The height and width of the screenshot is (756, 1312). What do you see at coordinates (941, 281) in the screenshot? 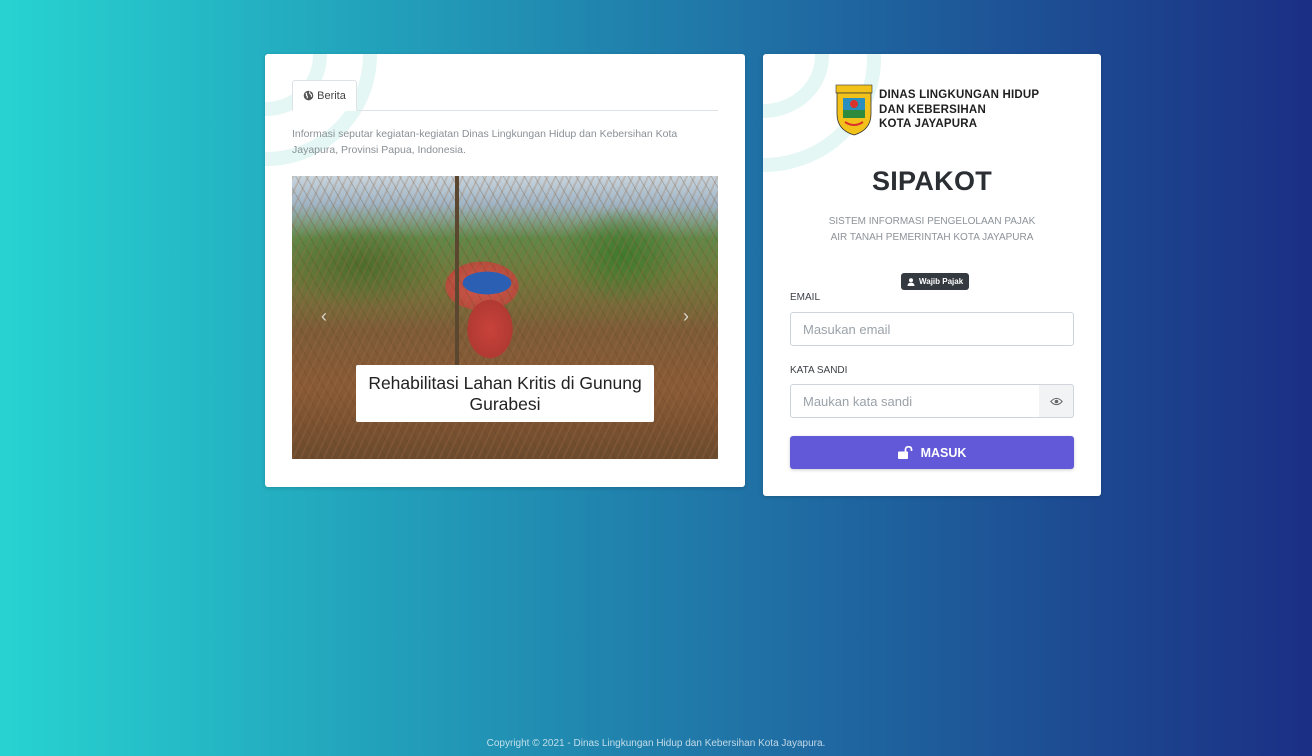
I see `role-badge-label: Wajib Pajak` at bounding box center [941, 281].